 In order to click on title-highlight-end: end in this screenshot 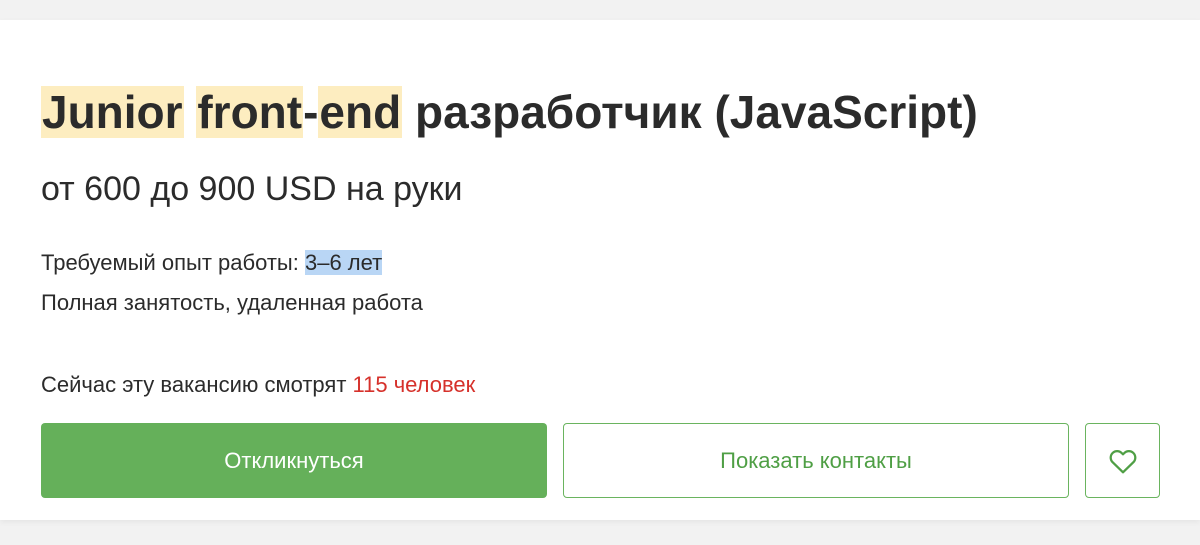, I will do `click(360, 112)`.